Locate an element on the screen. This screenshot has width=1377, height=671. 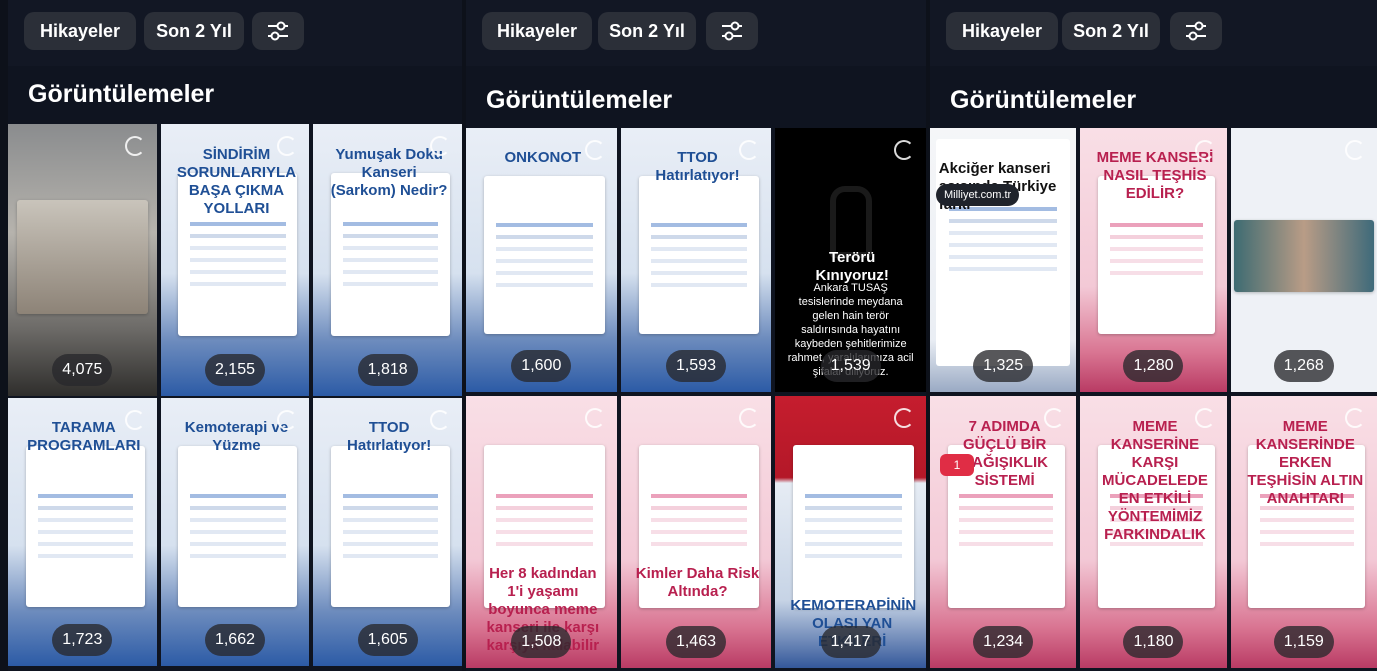
view-count: 1,463 is located at coordinates (695, 642).